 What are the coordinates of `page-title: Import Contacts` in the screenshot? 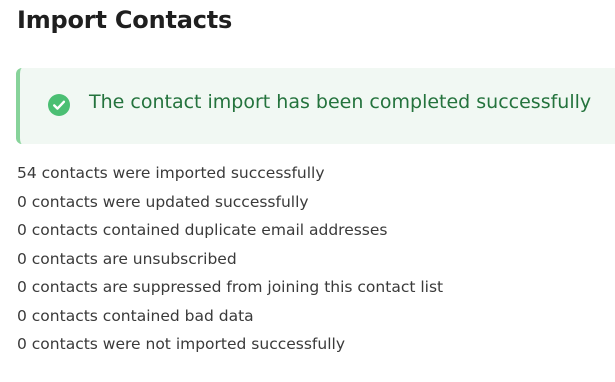 It's located at (125, 20).